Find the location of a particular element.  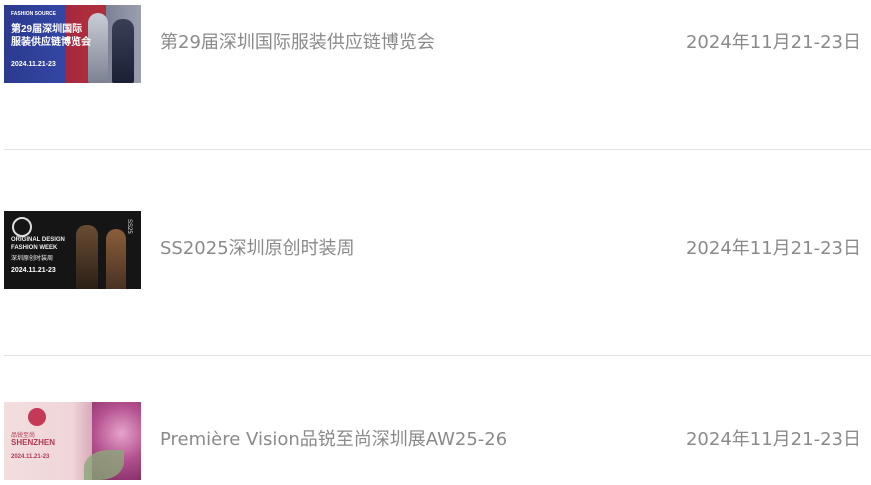

event-title: Première Vision品锐至尚深圳展AW25-26 is located at coordinates (333, 440).